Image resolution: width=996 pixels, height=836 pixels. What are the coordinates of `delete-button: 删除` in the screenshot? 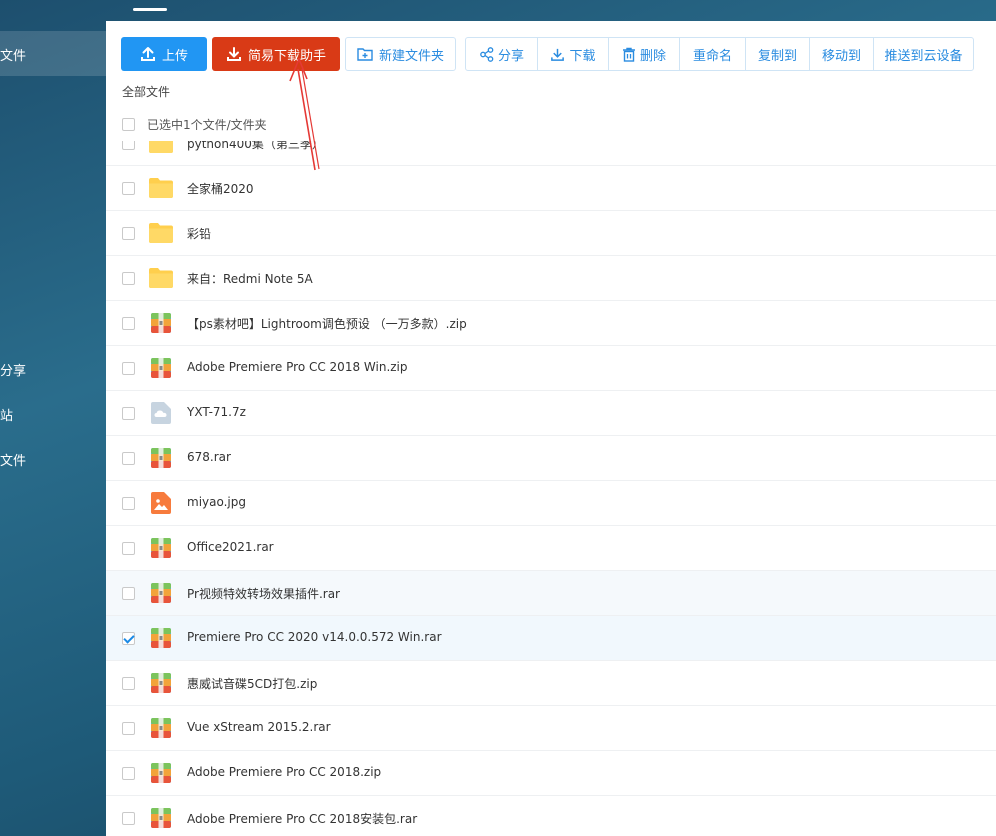 It's located at (644, 54).